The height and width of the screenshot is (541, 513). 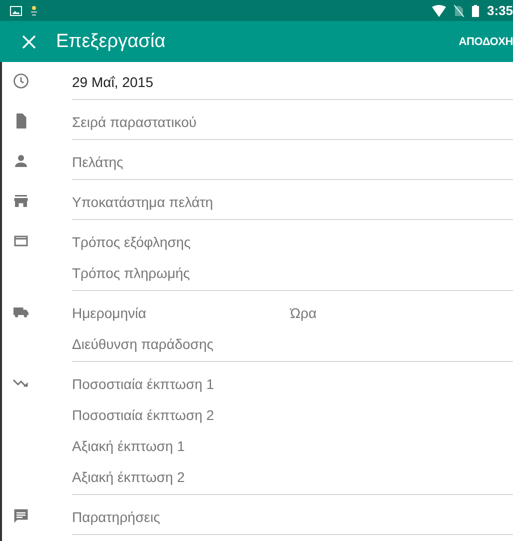 What do you see at coordinates (162, 445) in the screenshot?
I see `input-field: Αξιακή έκπτωση 1` at bounding box center [162, 445].